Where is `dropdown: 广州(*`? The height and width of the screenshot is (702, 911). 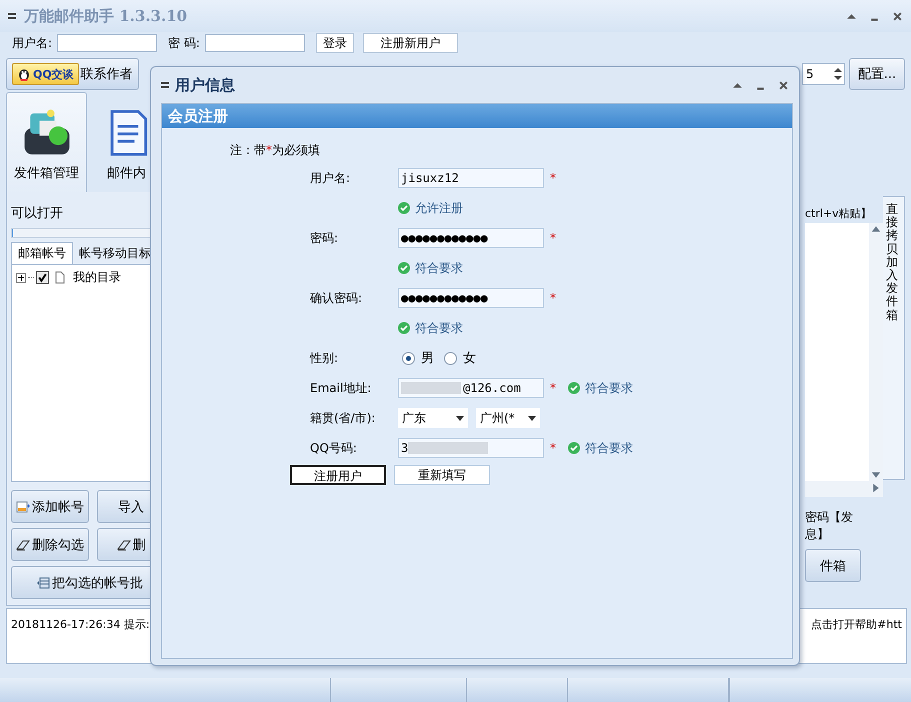 dropdown: 广州(* is located at coordinates (508, 418).